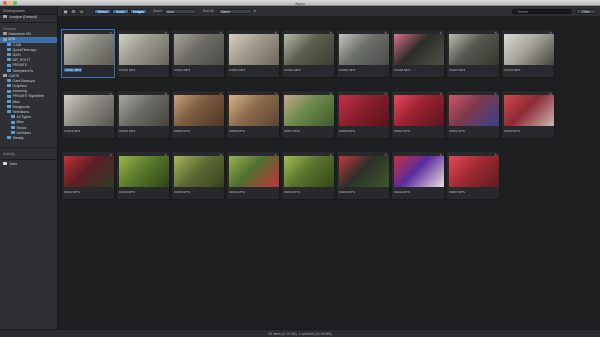  I want to click on filter-videos-button: Videos, so click(102, 11).